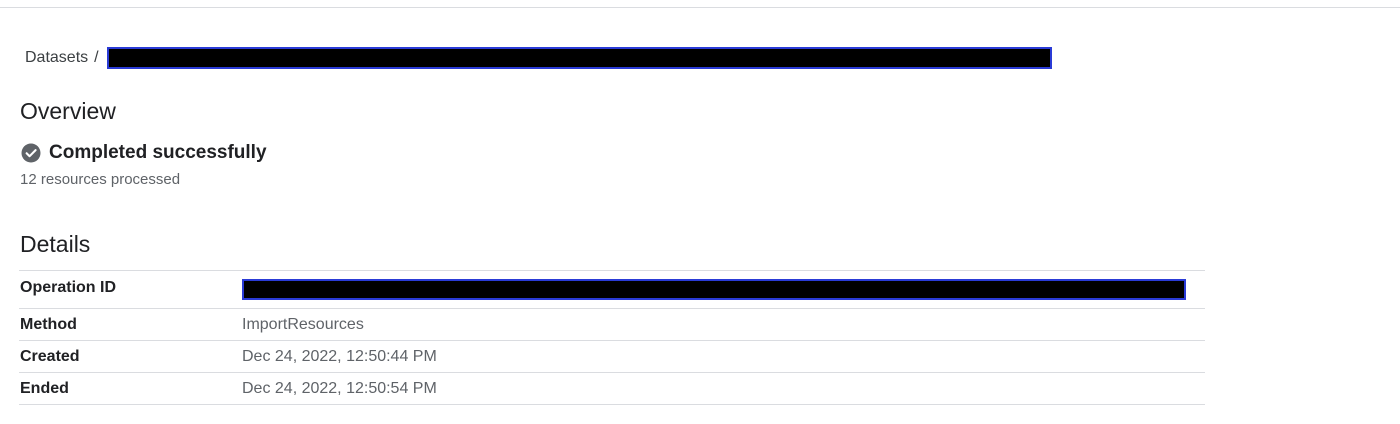 This screenshot has width=1400, height=424. I want to click on details-row-operation-id: Operation ID, so click(612, 289).